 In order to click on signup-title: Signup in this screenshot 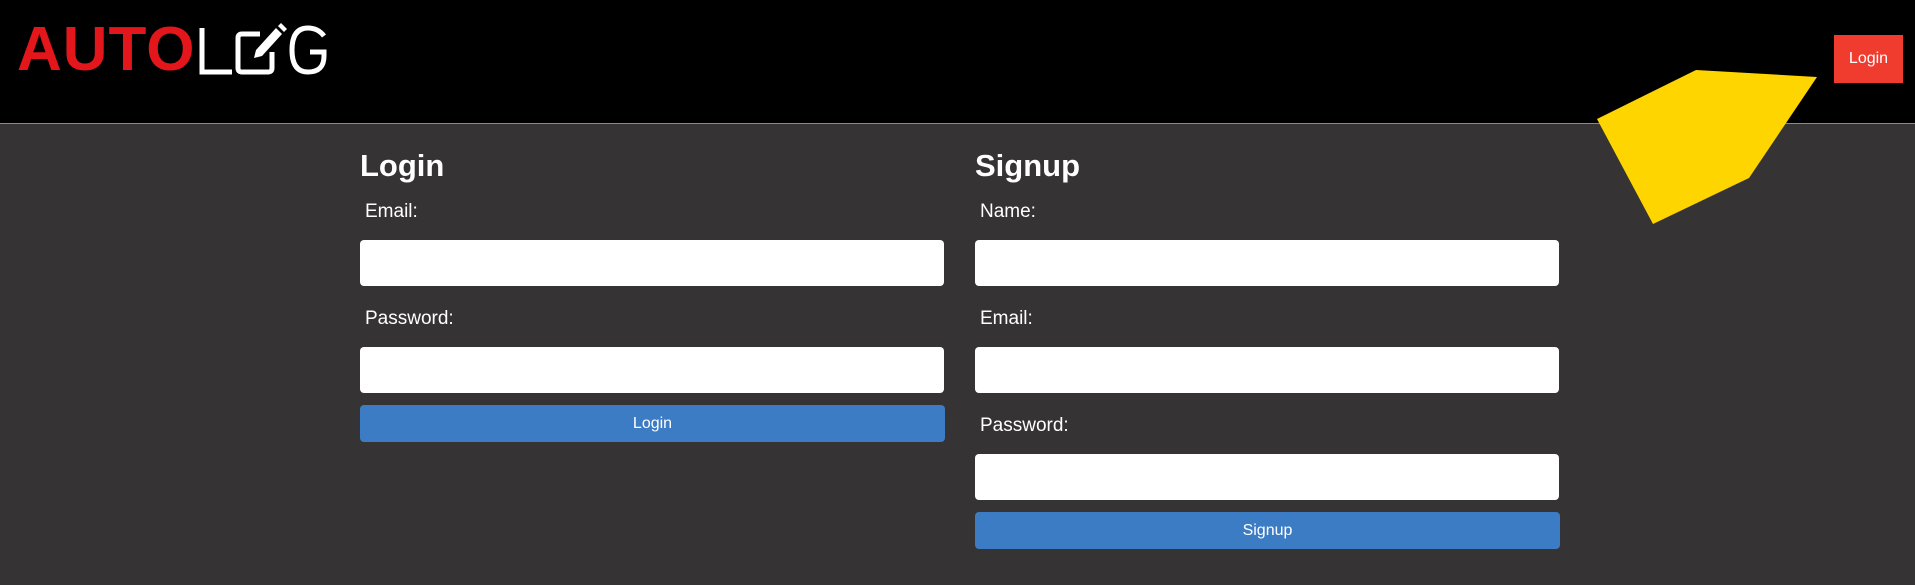, I will do `click(1028, 165)`.